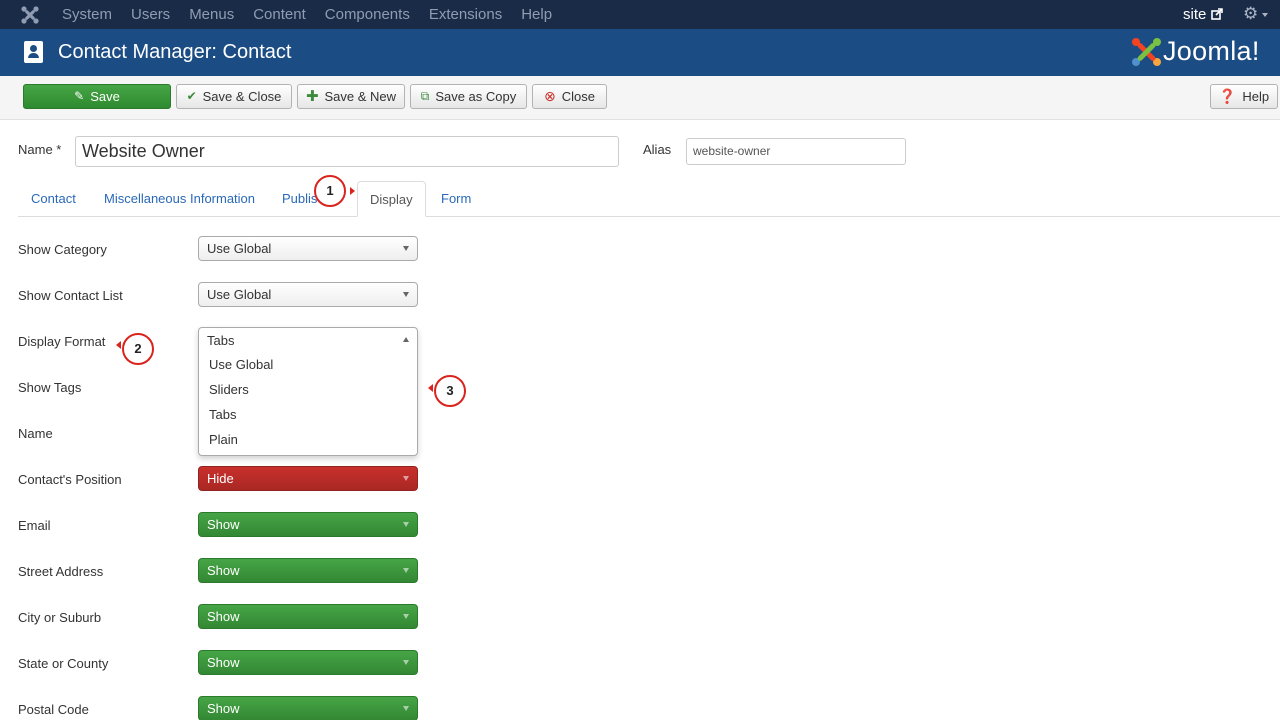 Image resolution: width=1280 pixels, height=720 pixels. Describe the element at coordinates (175, 52) in the screenshot. I see `page-title: Contact Manager: Contact` at that location.